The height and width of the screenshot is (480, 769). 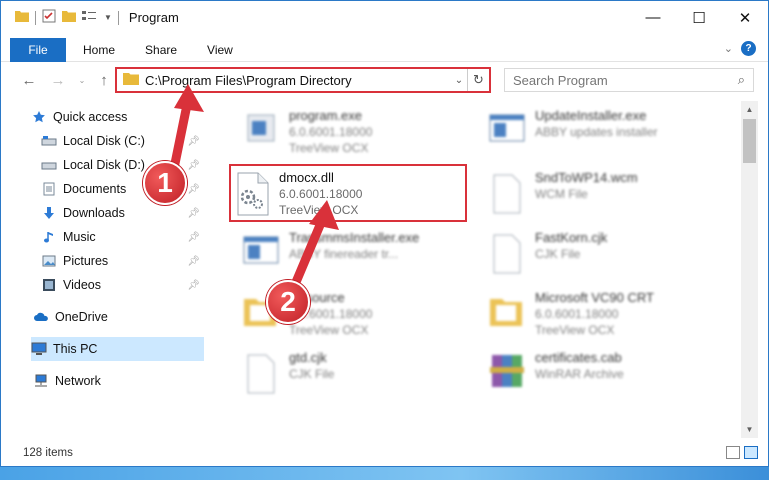 I want to click on details-view-icon, so click(x=733, y=452).